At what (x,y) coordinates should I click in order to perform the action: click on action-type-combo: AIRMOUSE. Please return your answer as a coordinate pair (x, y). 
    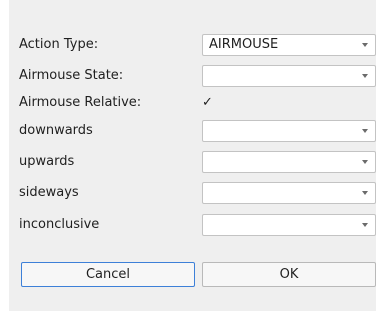
    Looking at the image, I should click on (289, 45).